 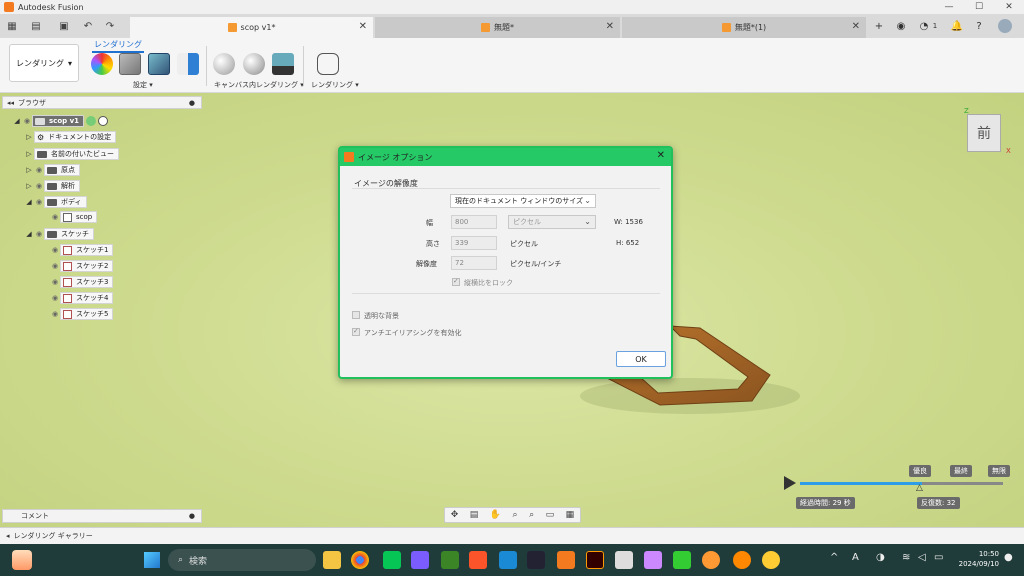 I want to click on tray-widget-icon: ●, so click(x=1008, y=557).